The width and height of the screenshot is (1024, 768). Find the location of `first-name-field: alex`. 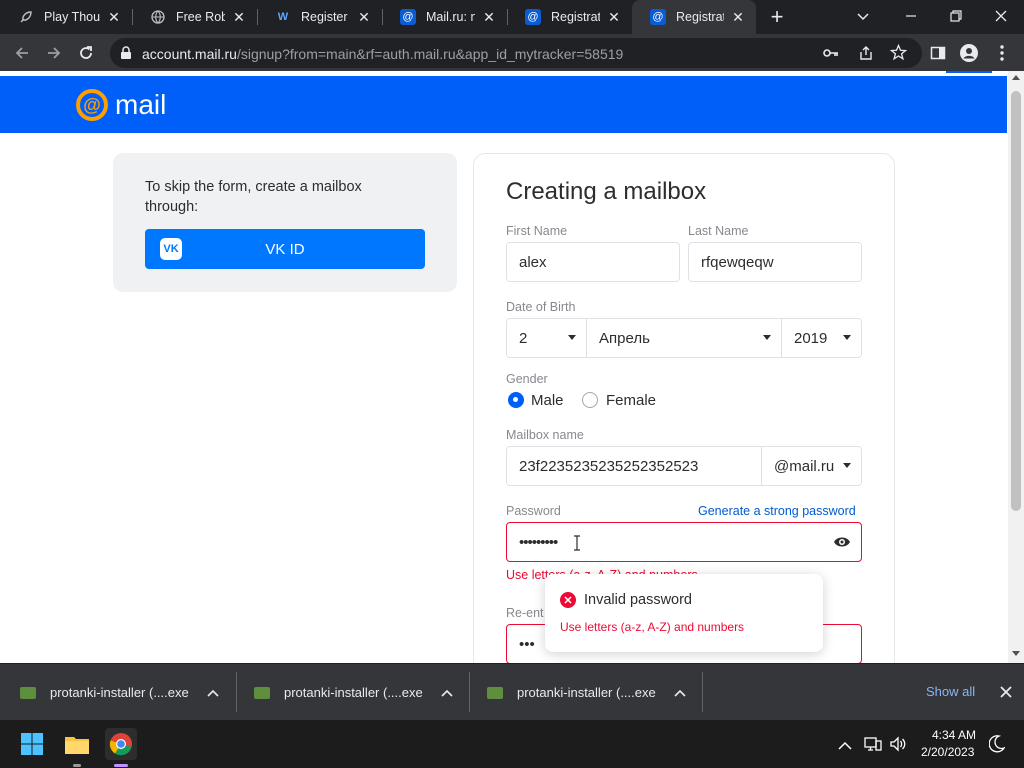

first-name-field: alex is located at coordinates (593, 262).